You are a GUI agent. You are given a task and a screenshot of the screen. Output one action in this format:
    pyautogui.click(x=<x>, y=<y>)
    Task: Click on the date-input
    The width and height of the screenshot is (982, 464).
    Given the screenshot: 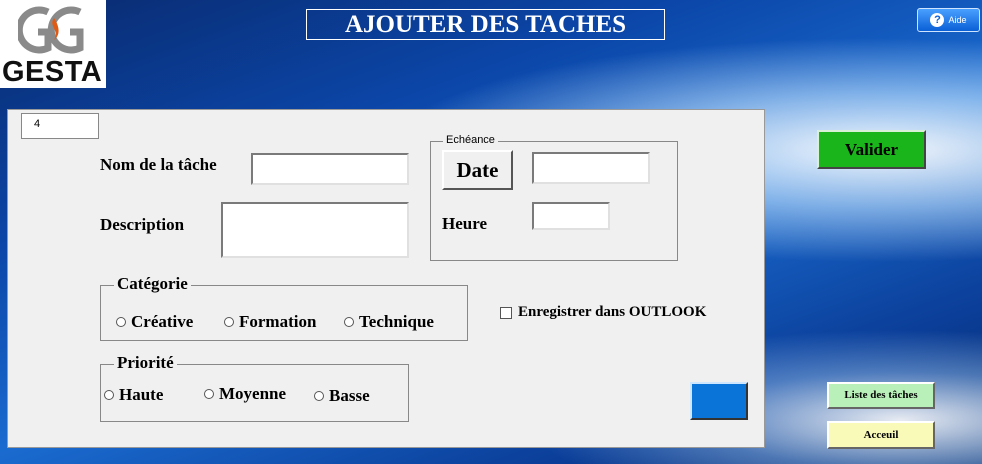 What is the action you would take?
    pyautogui.click(x=591, y=168)
    